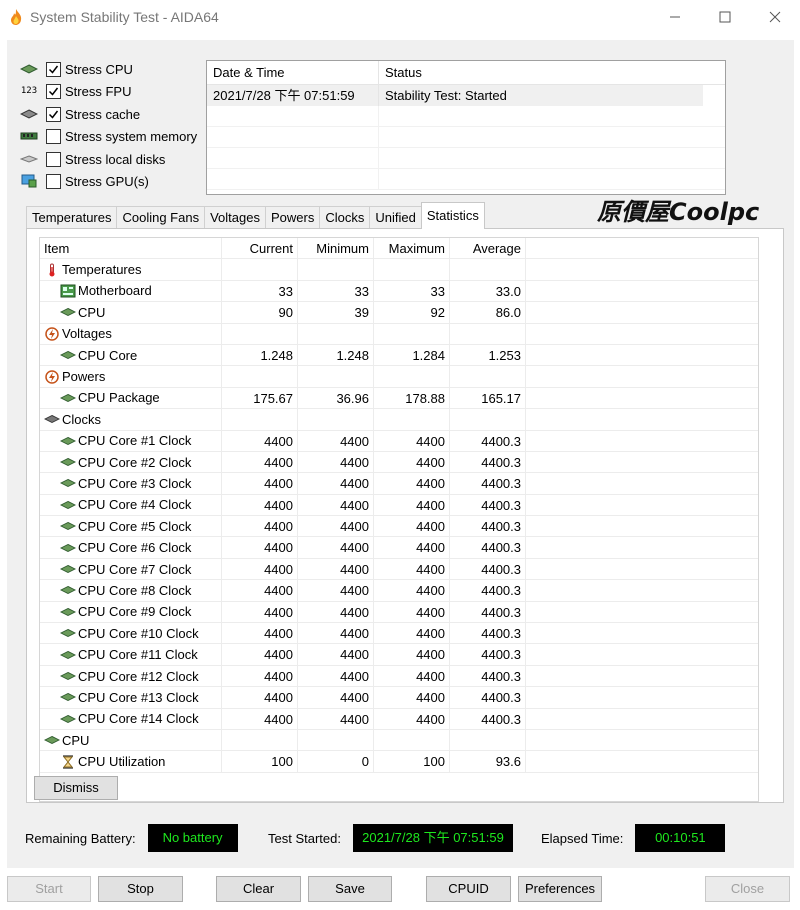  Describe the element at coordinates (399, 313) in the screenshot. I see `stats-data-row: CPU 90 39 92 86.0` at that location.